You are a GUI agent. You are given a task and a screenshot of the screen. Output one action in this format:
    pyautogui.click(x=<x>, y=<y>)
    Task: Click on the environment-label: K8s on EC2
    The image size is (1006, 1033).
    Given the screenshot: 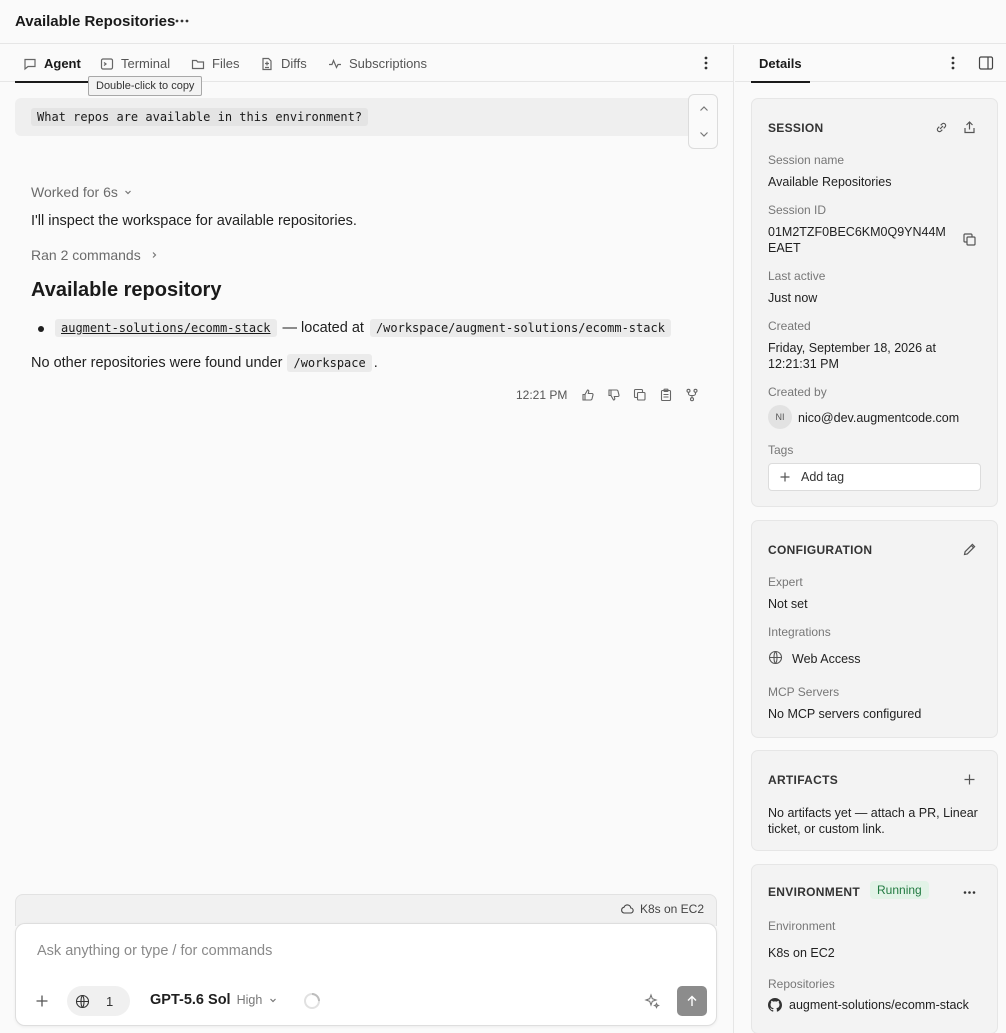 What is the action you would take?
    pyautogui.click(x=671, y=909)
    